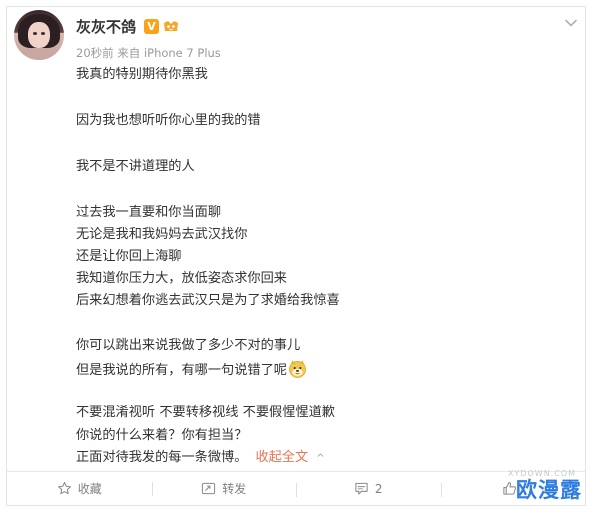  I want to click on post-line: 因为我也想听听你心里的我的错, so click(168, 120).